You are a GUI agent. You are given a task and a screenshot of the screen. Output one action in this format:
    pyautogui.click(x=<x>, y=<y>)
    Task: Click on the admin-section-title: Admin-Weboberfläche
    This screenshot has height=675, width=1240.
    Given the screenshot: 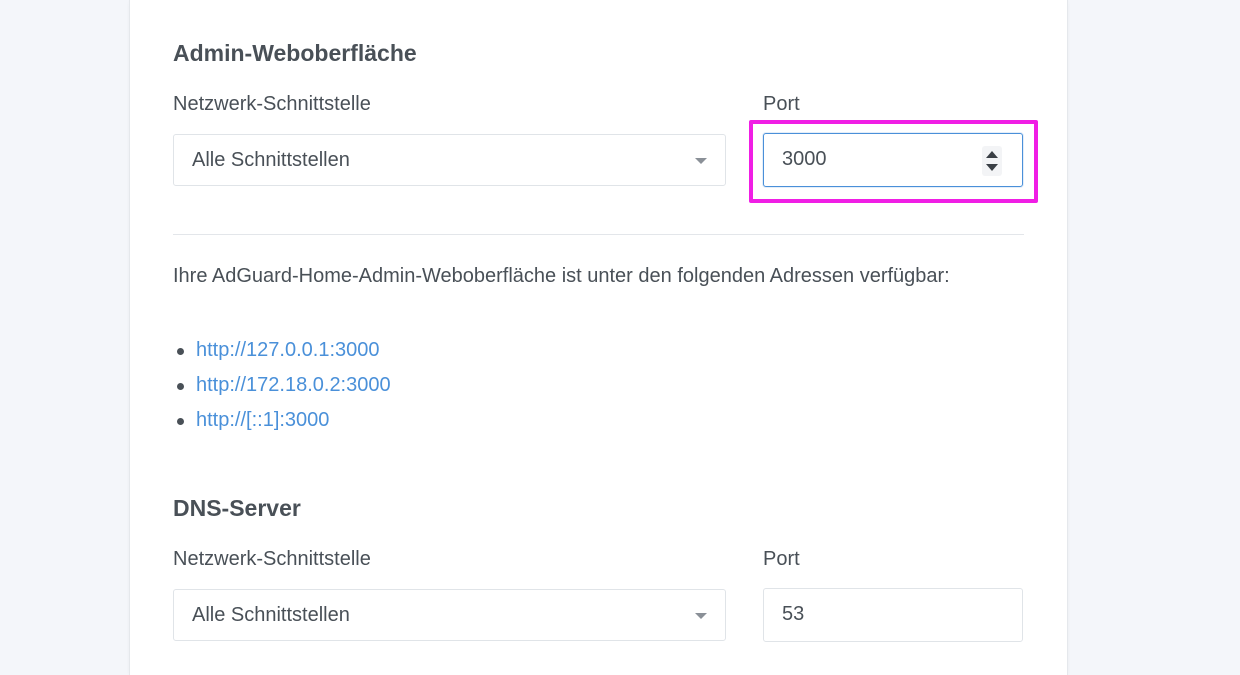 What is the action you would take?
    pyautogui.click(x=295, y=53)
    